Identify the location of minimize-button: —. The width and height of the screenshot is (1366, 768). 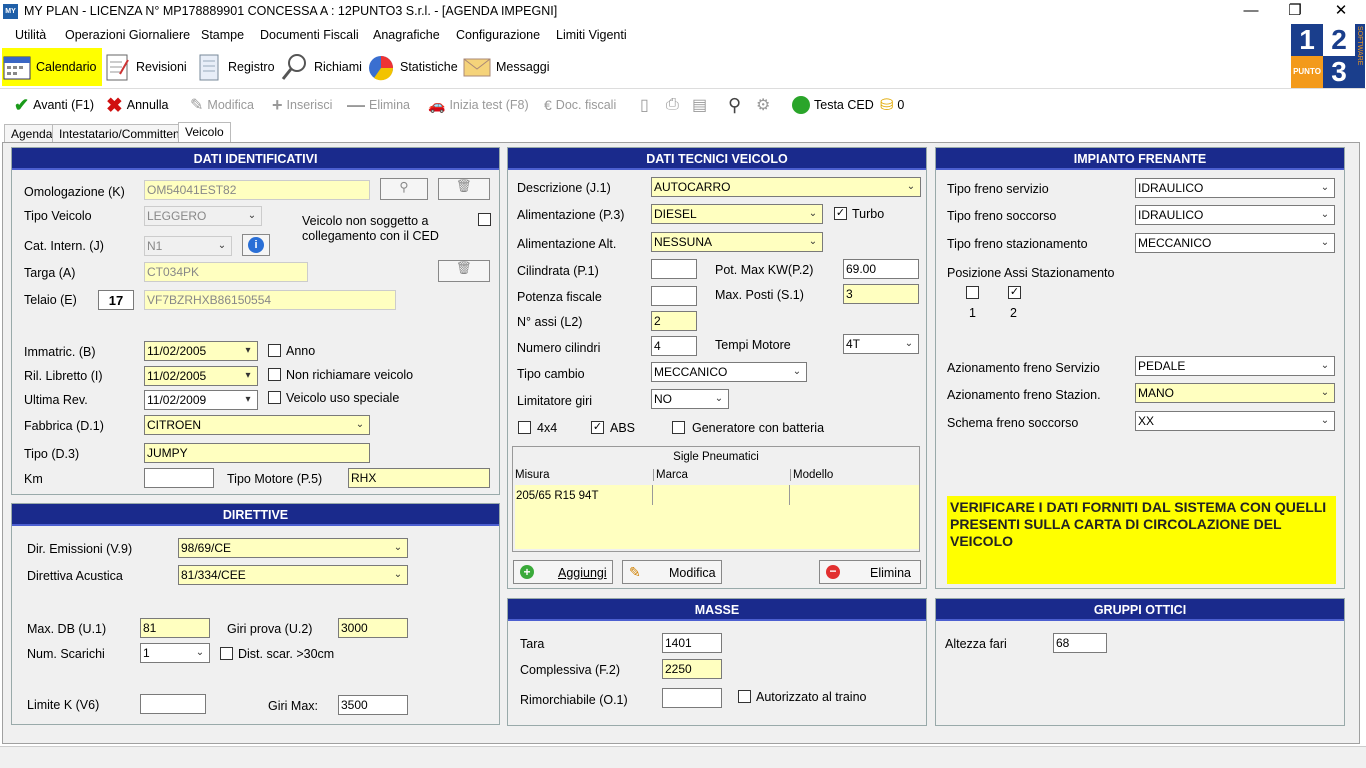
(1251, 12).